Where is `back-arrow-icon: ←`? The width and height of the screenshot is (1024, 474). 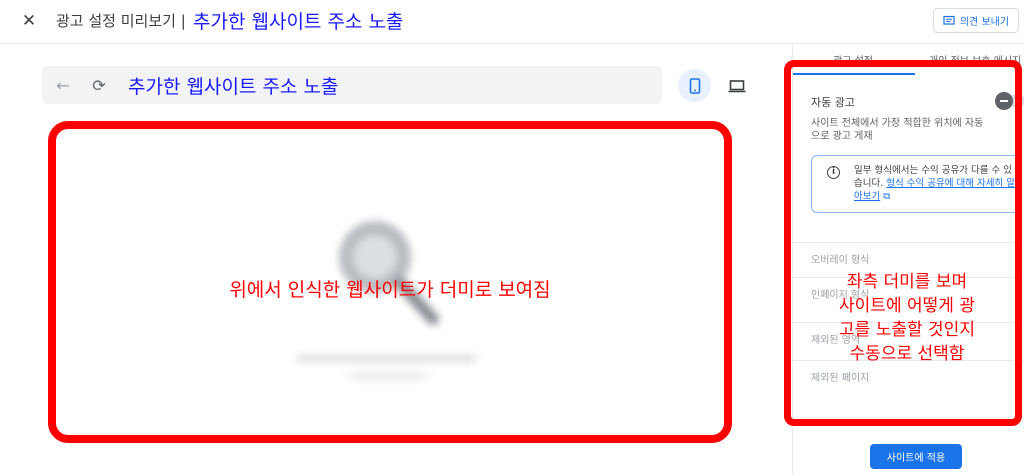 back-arrow-icon: ← is located at coordinates (63, 85).